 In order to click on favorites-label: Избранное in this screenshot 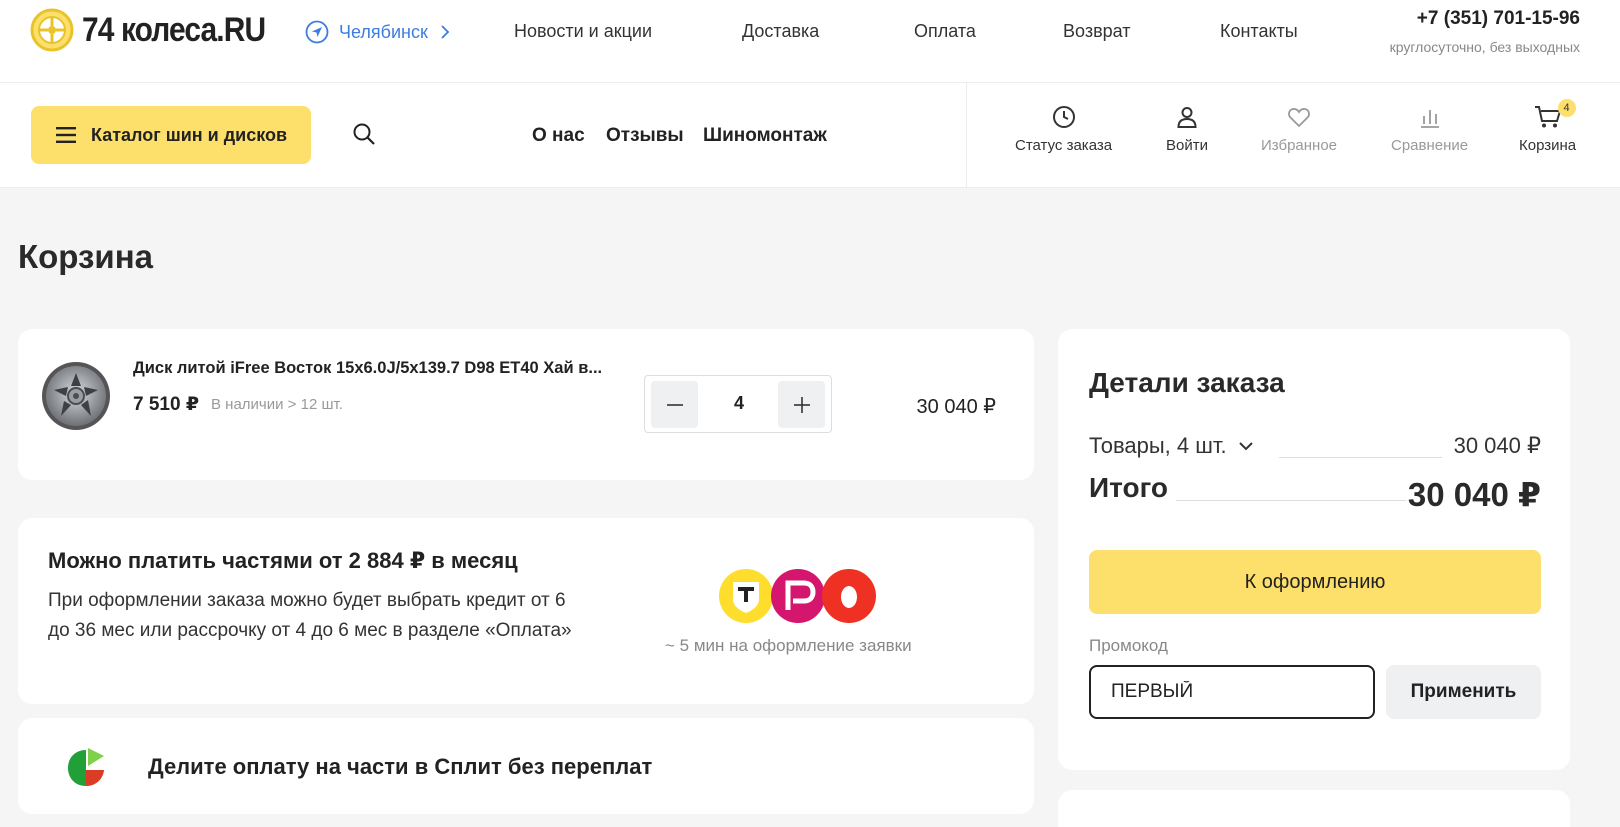, I will do `click(1299, 145)`.